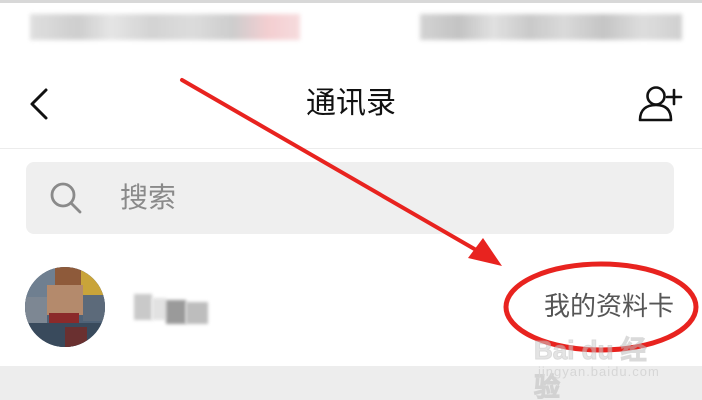 The height and width of the screenshot is (400, 702). Describe the element at coordinates (65, 307) in the screenshot. I see `avatar` at that location.